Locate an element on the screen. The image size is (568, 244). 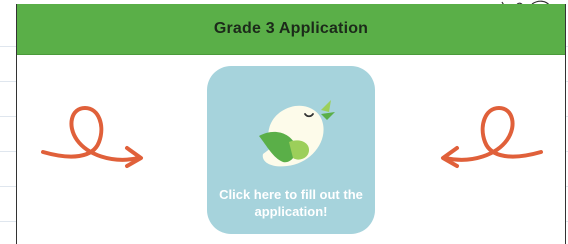
swirl-arrow-right-icon is located at coordinates (92, 136).